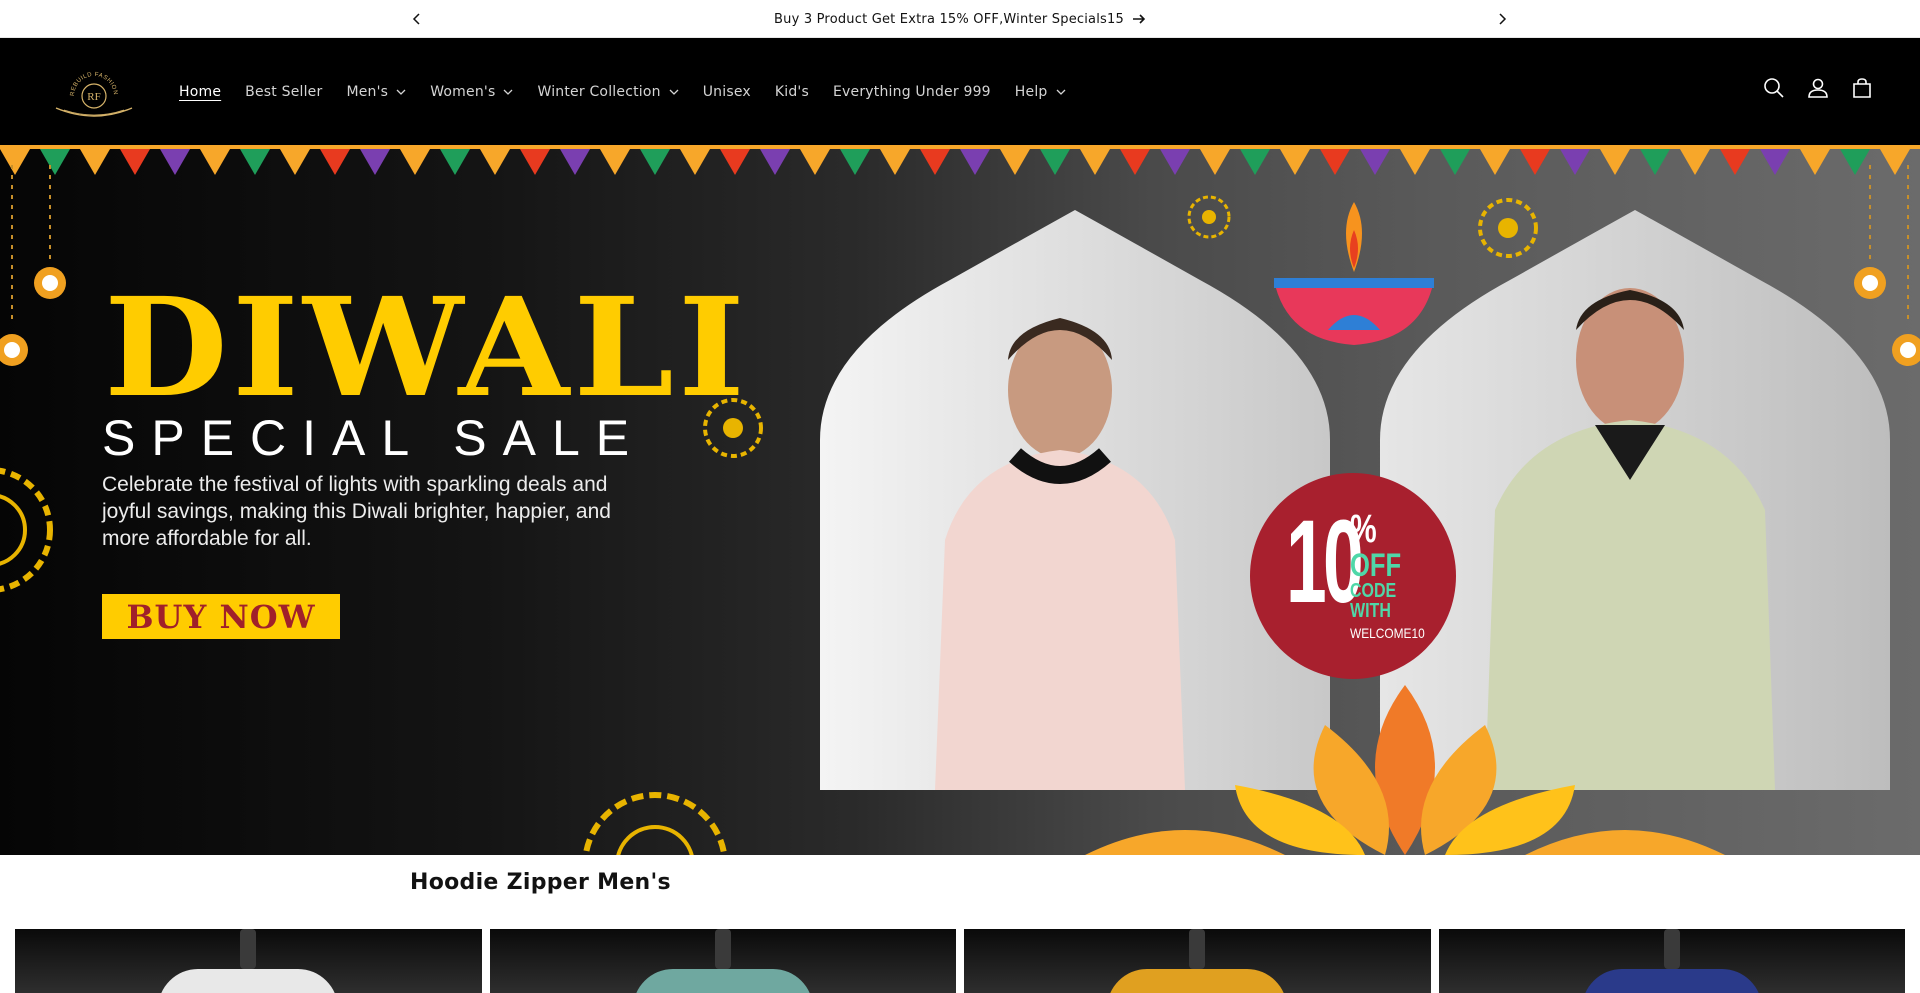  Describe the element at coordinates (1373, 601) in the screenshot. I see `discount-code-label: CODE WITH` at that location.